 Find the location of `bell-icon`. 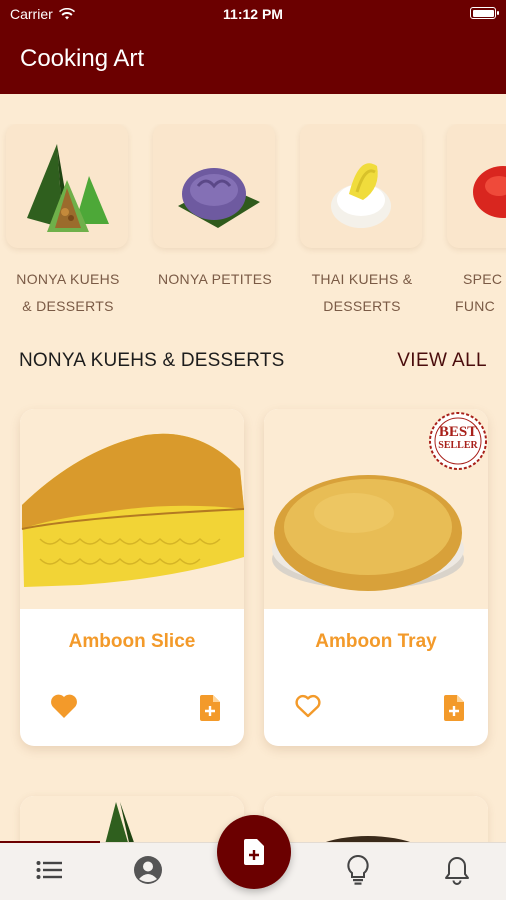

bell-icon is located at coordinates (457, 871).